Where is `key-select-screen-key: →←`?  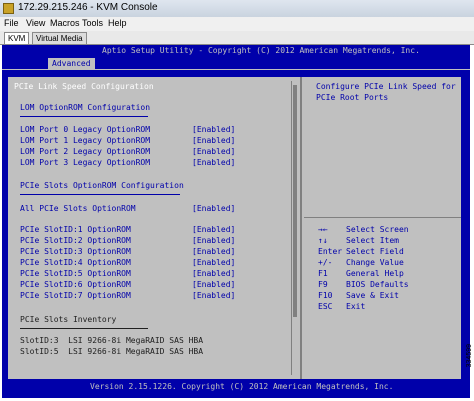
key-select-screen-key: →← is located at coordinates (323, 229).